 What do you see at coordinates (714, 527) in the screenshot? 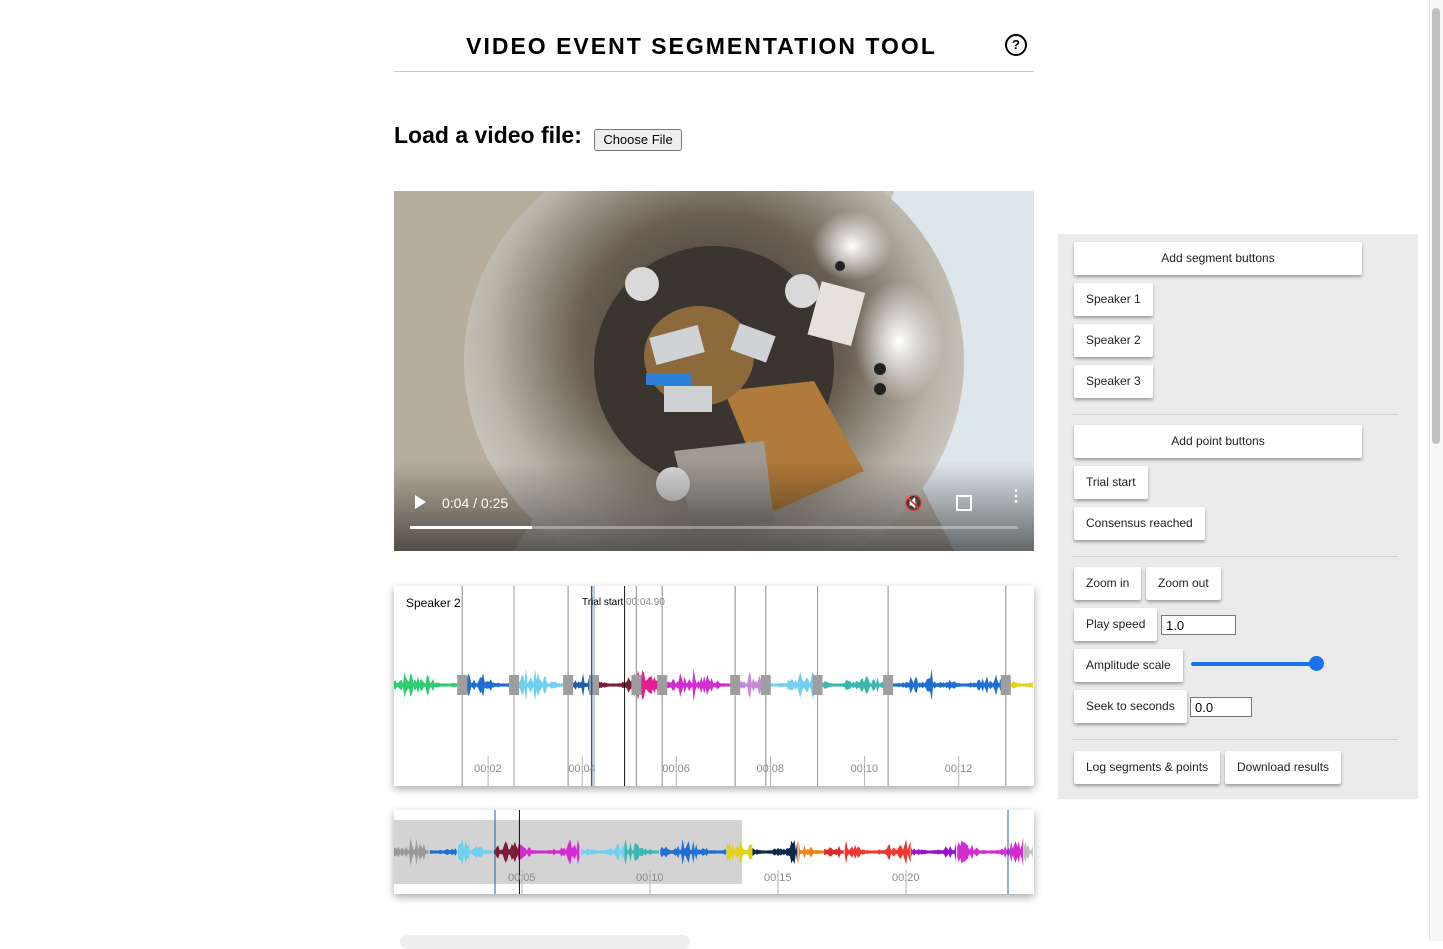
I see `video-progress-bar` at bounding box center [714, 527].